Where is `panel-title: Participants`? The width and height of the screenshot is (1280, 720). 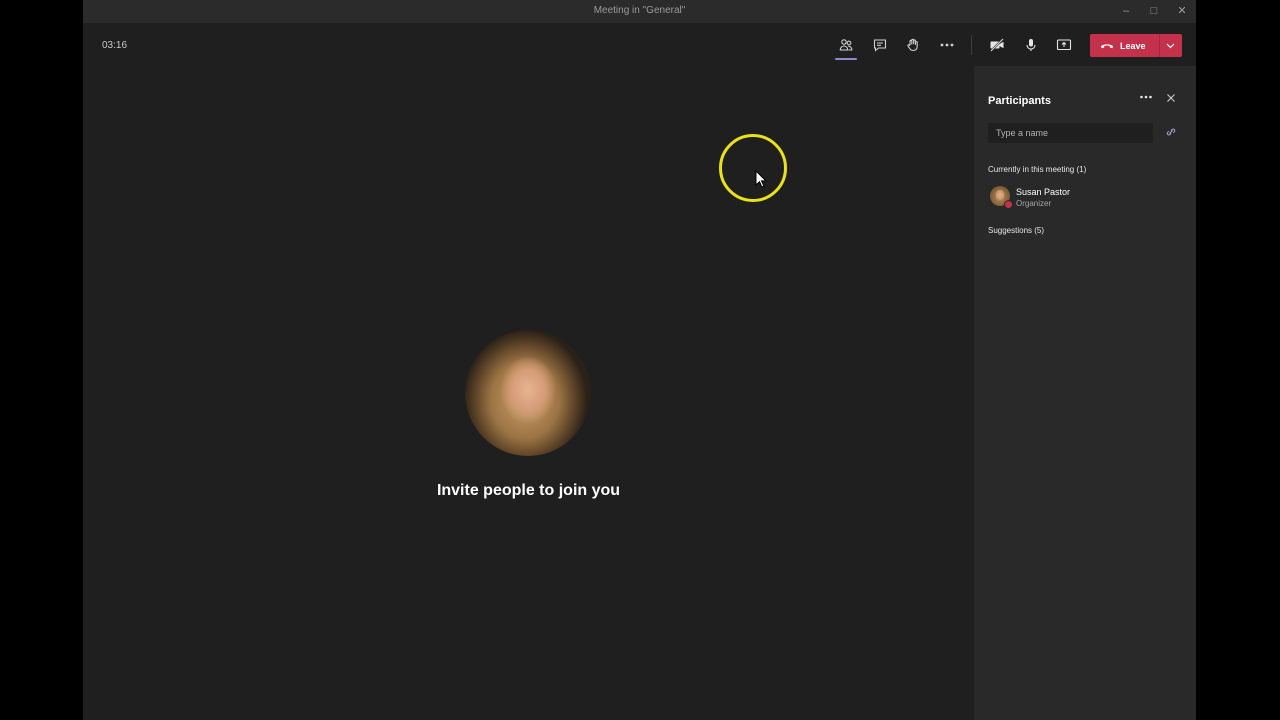 panel-title: Participants is located at coordinates (1019, 101).